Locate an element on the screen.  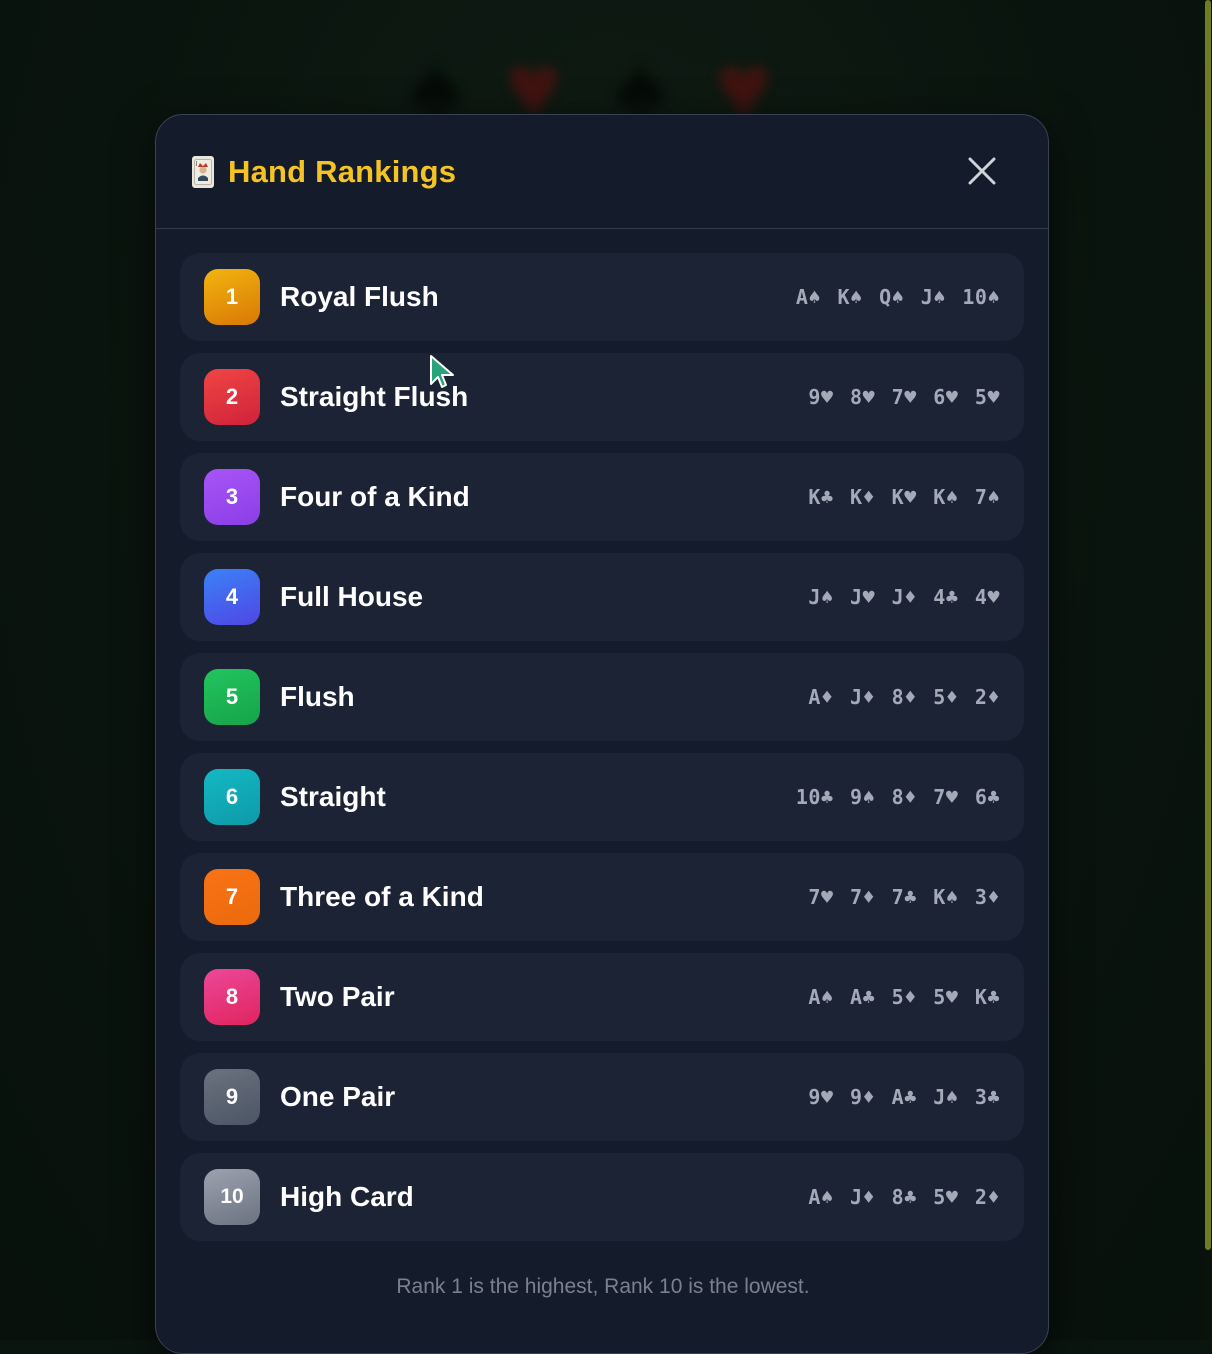
hand-ranking-row: 5 Flush A♦ J♦ 8♦ 5♦ 2♦ is located at coordinates (602, 697).